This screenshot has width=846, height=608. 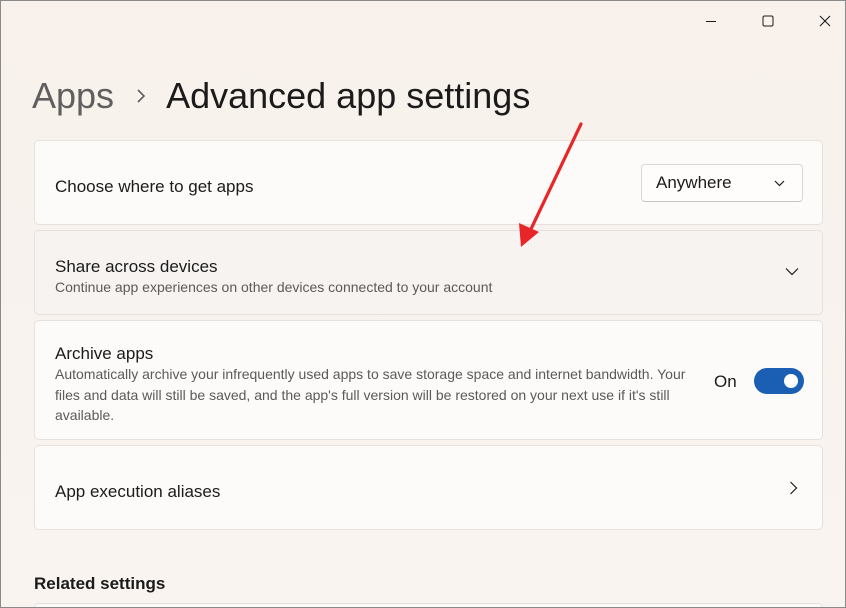 I want to click on close-icon, so click(x=825, y=21).